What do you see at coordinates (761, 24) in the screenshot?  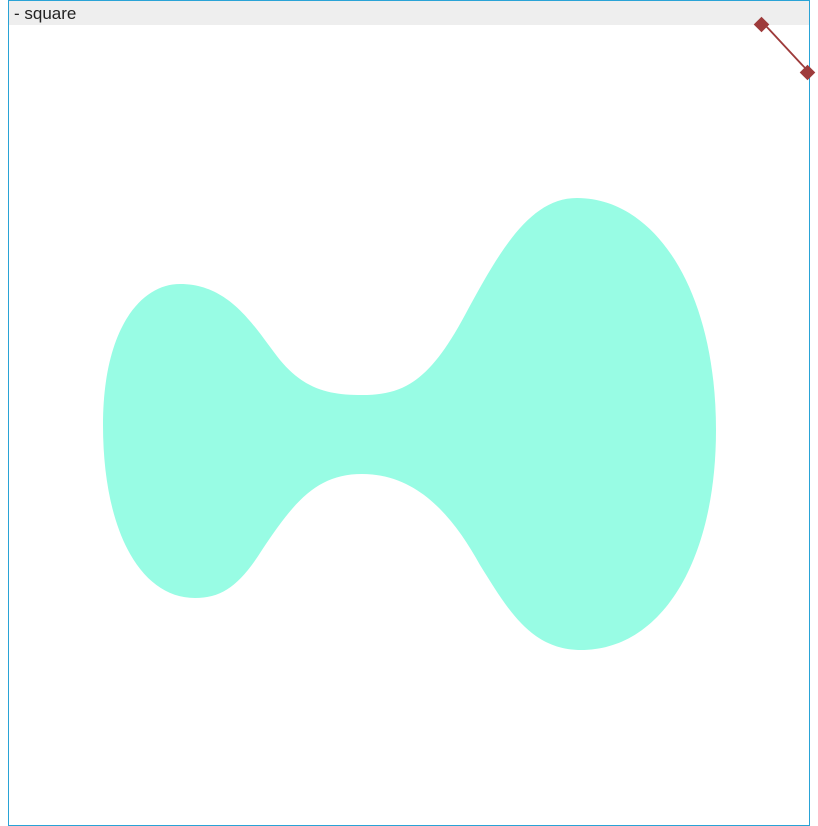 I see `handle-start-knob` at bounding box center [761, 24].